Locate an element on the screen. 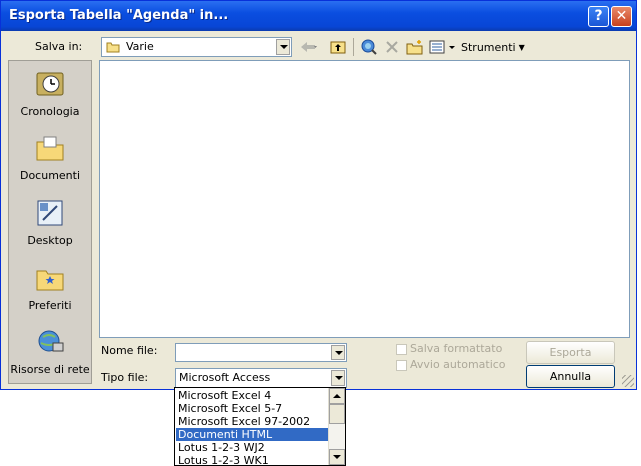 The width and height of the screenshot is (641, 466). place-network: Risorse di rete is located at coordinates (50, 356).